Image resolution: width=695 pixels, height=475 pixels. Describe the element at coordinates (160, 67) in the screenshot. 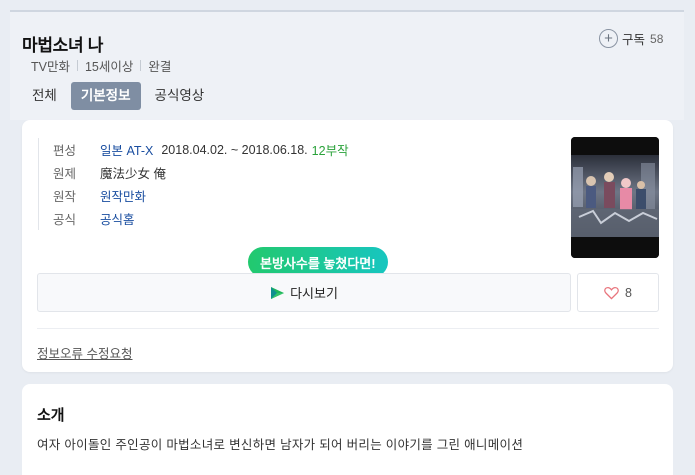

I see `meta-status: 완결` at that location.